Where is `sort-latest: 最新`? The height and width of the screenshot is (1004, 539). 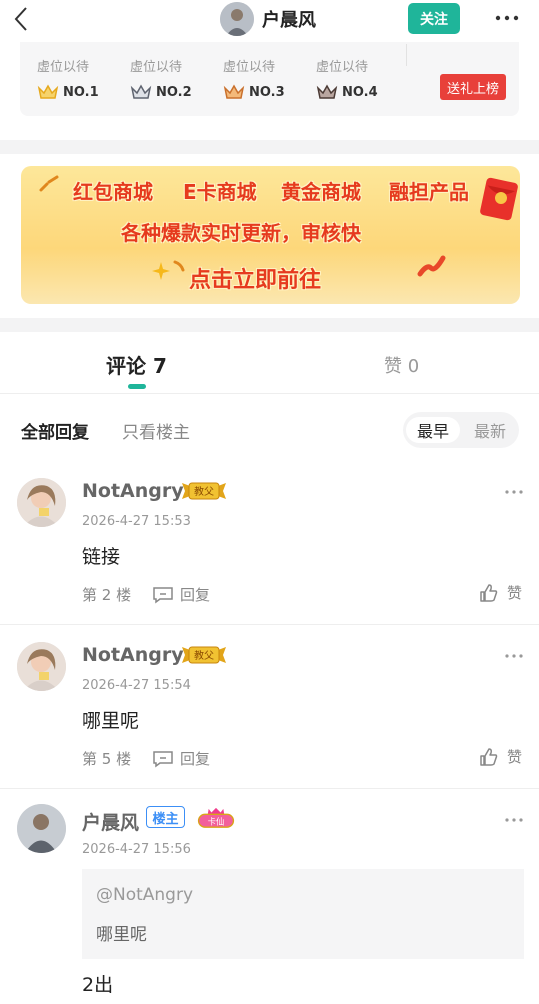 sort-latest: 最新 is located at coordinates (490, 430).